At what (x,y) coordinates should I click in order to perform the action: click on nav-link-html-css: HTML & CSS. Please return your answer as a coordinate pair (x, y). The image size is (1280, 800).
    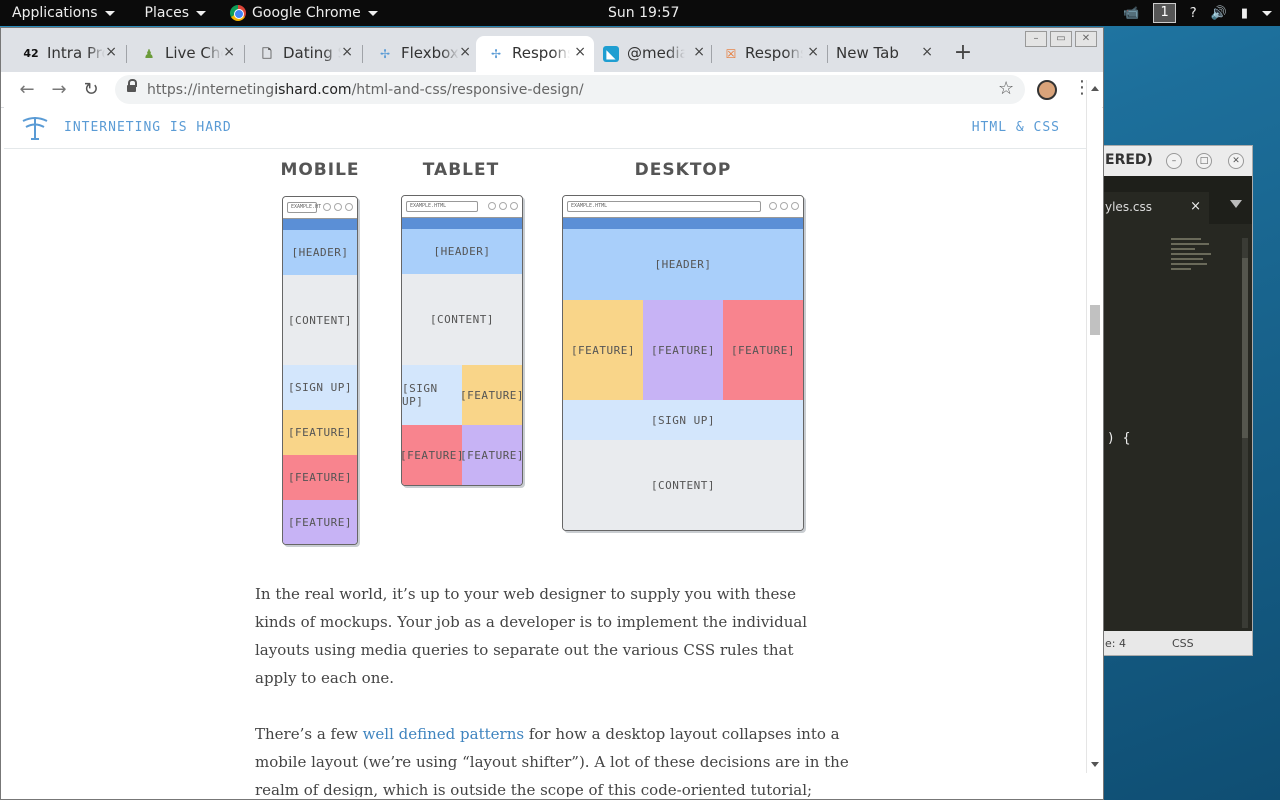
    Looking at the image, I should click on (1016, 127).